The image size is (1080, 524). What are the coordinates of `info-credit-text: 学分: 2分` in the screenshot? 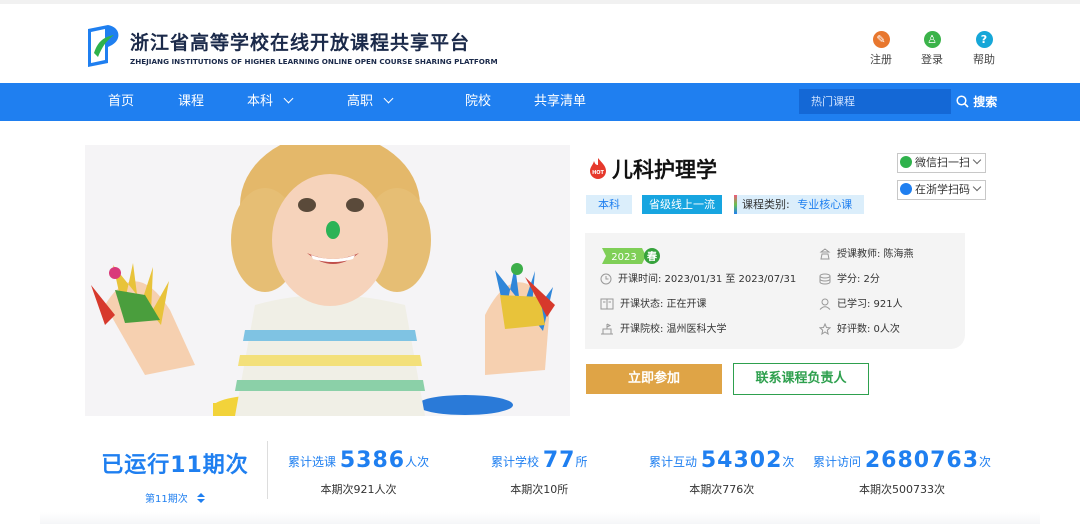 It's located at (858, 279).